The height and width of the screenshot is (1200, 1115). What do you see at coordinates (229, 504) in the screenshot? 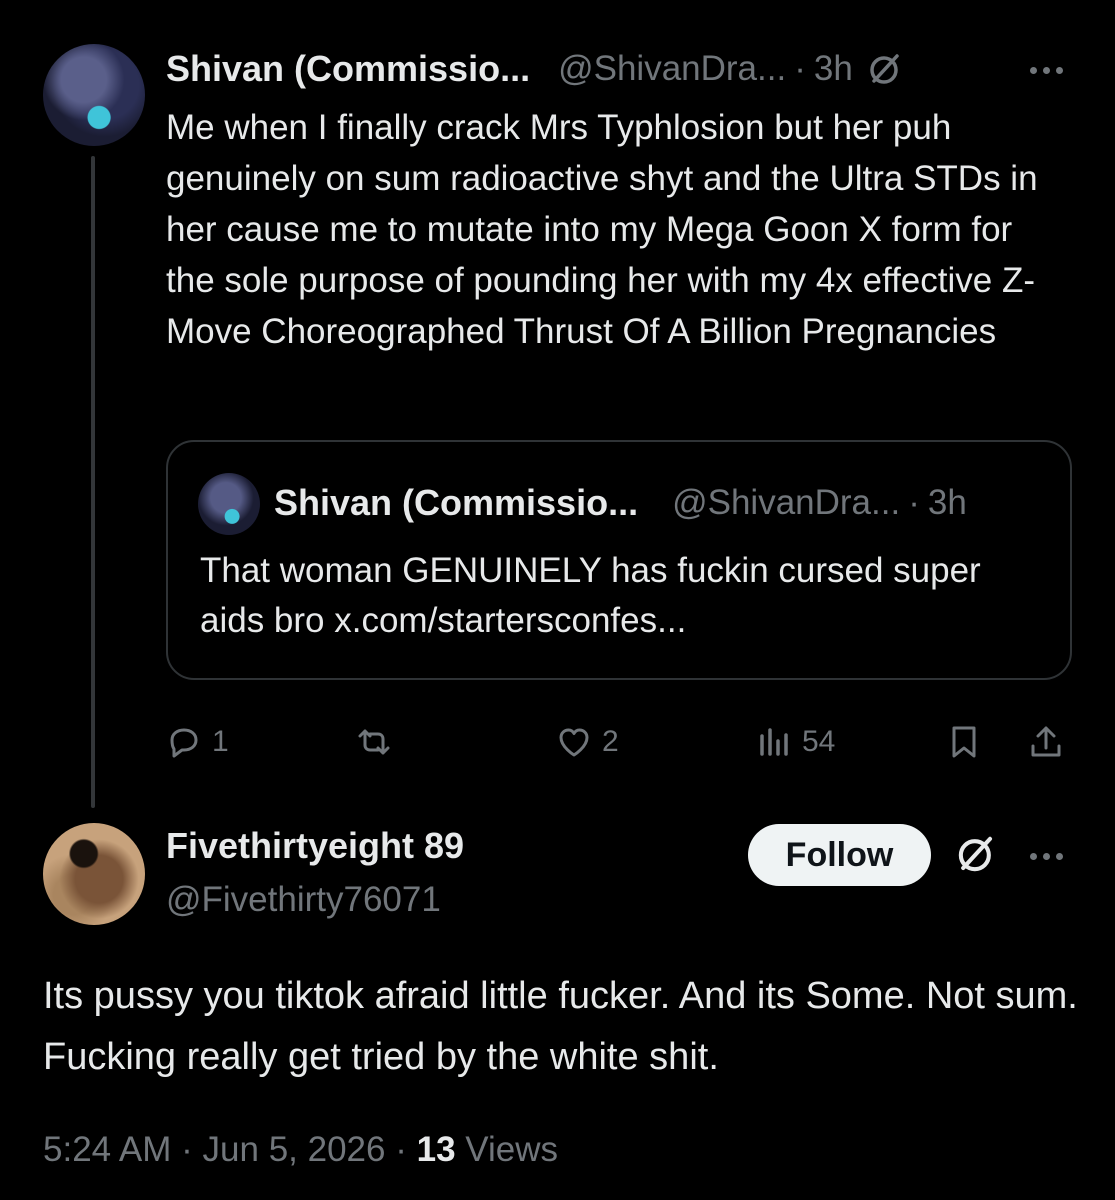
I see `quoted-avatar` at bounding box center [229, 504].